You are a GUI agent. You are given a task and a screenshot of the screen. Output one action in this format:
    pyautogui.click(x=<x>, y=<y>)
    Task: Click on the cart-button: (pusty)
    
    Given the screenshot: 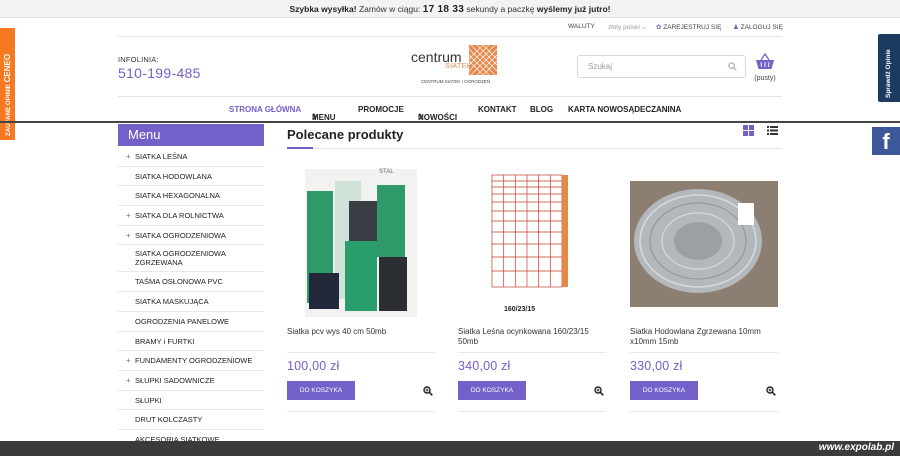 What is the action you would take?
    pyautogui.click(x=765, y=67)
    